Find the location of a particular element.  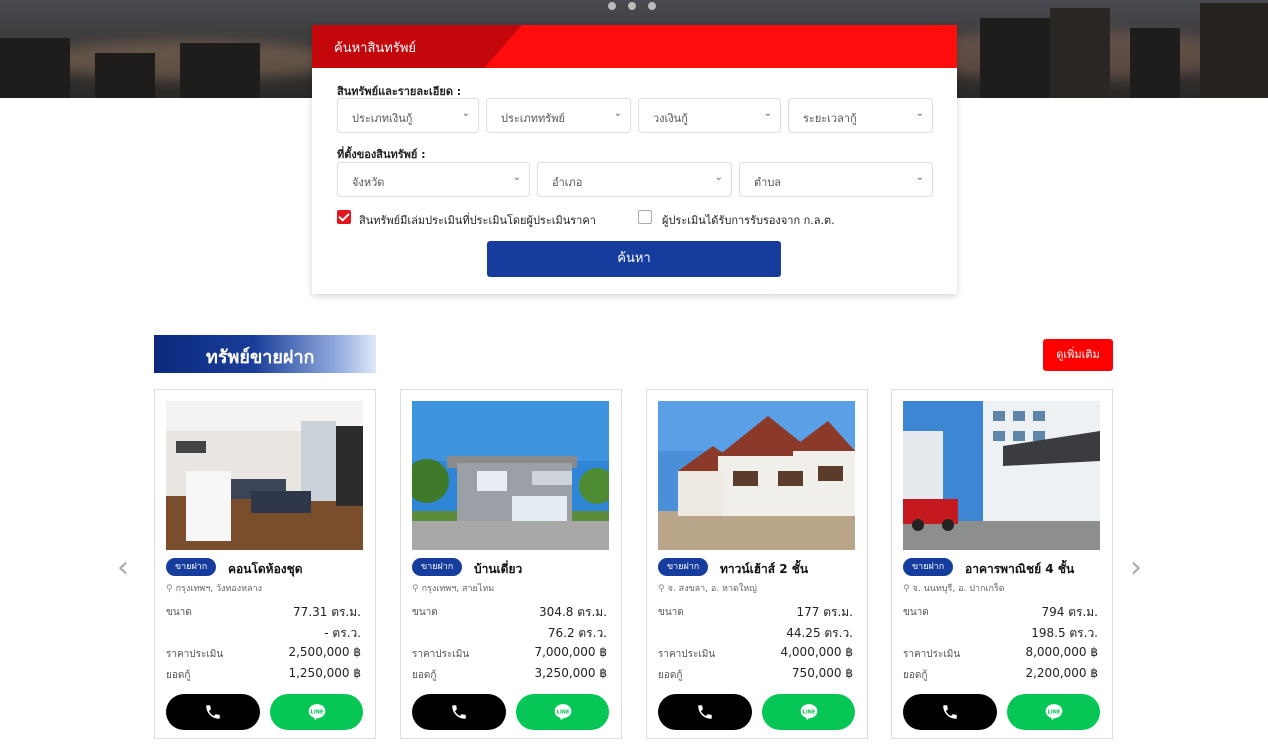

section-label-location: ที่ตั้งของสินทรัพย์ : is located at coordinates (381, 154).